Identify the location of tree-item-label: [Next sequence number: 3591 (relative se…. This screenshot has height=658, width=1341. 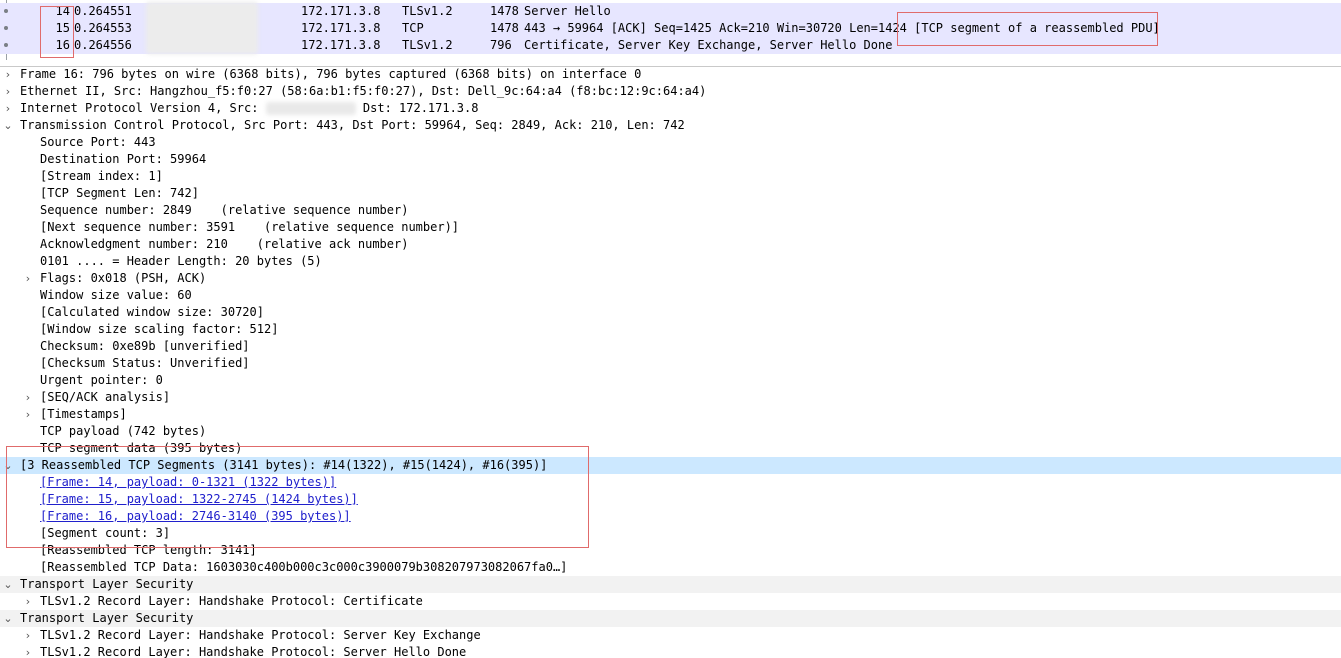
(250, 227).